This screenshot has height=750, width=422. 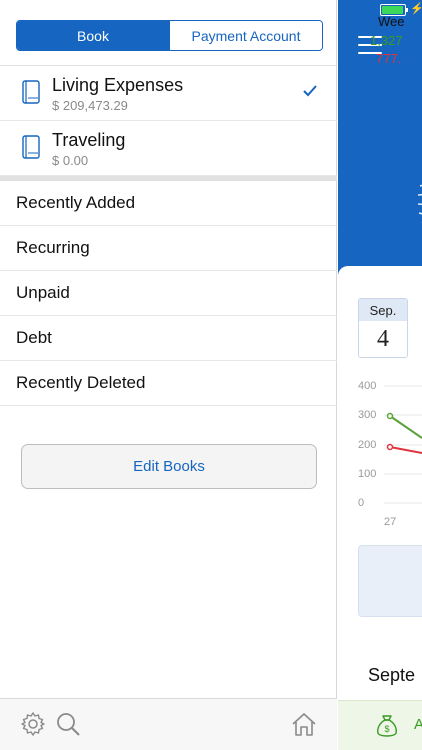 What do you see at coordinates (390, 416) in the screenshot?
I see `income-point` at bounding box center [390, 416].